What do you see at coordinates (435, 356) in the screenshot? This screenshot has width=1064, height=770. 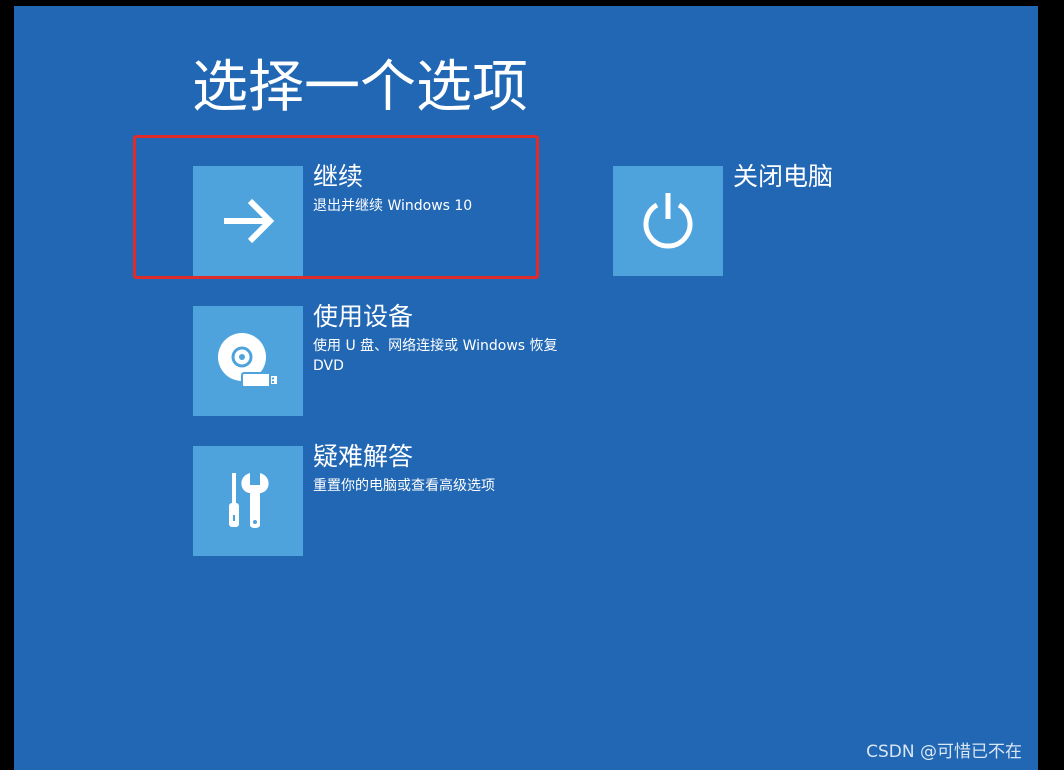 I see `use-device-description: 使用 U 盘、网络连接或 Windows 恢复 DVD` at bounding box center [435, 356].